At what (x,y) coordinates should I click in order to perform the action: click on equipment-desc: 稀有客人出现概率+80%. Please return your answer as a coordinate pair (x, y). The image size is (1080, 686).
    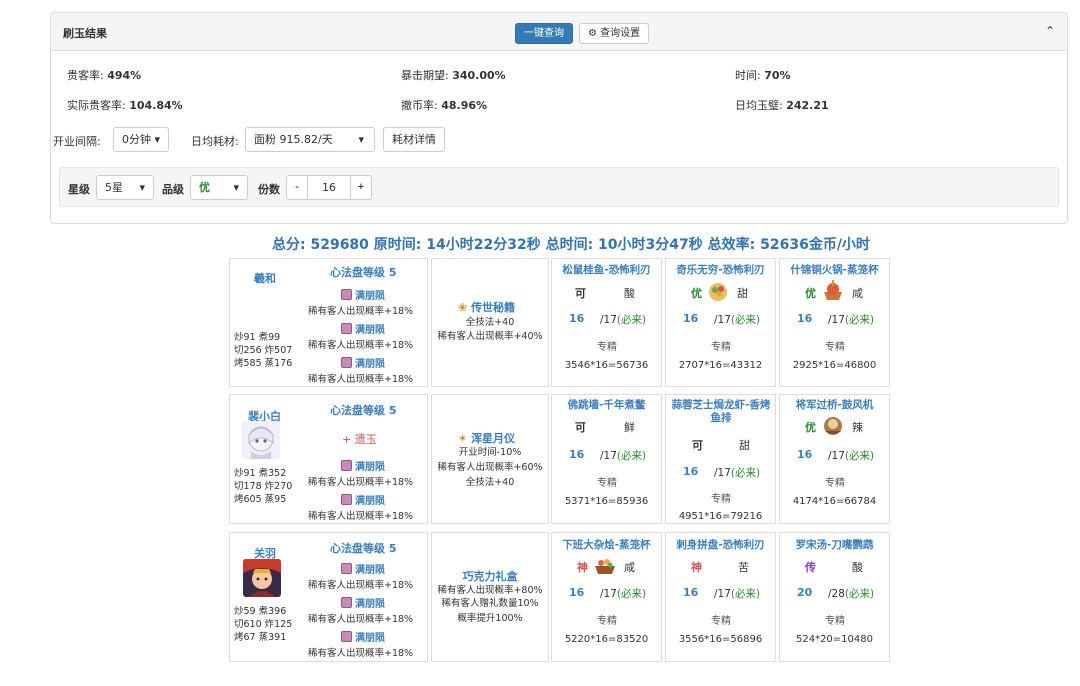
    Looking at the image, I should click on (490, 590).